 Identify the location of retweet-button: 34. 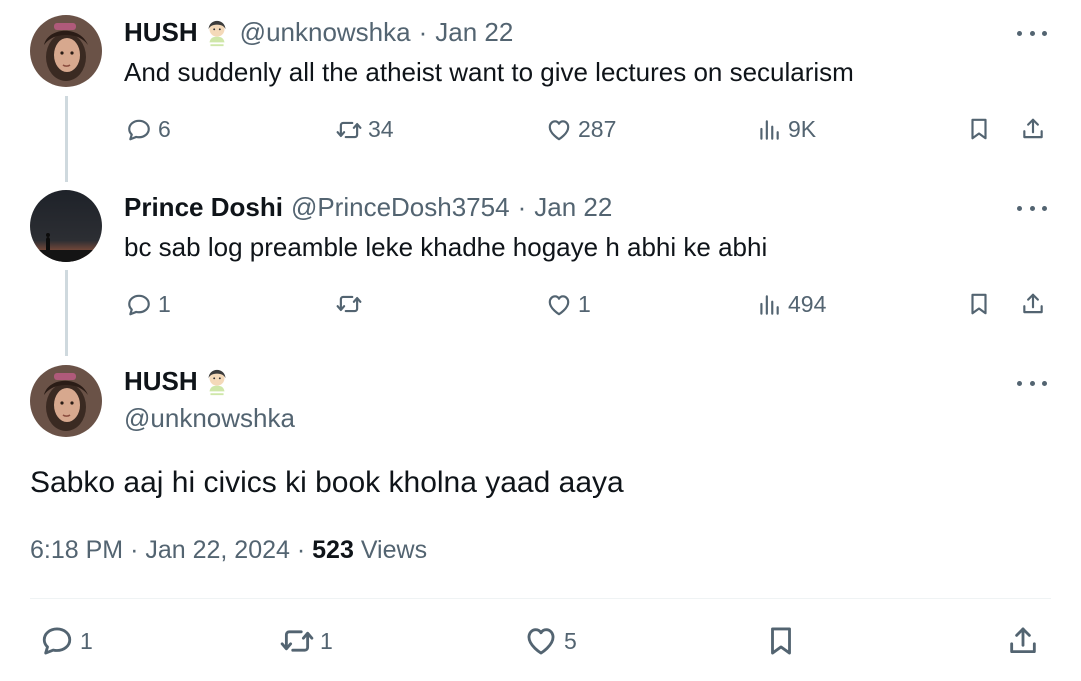
(365, 129).